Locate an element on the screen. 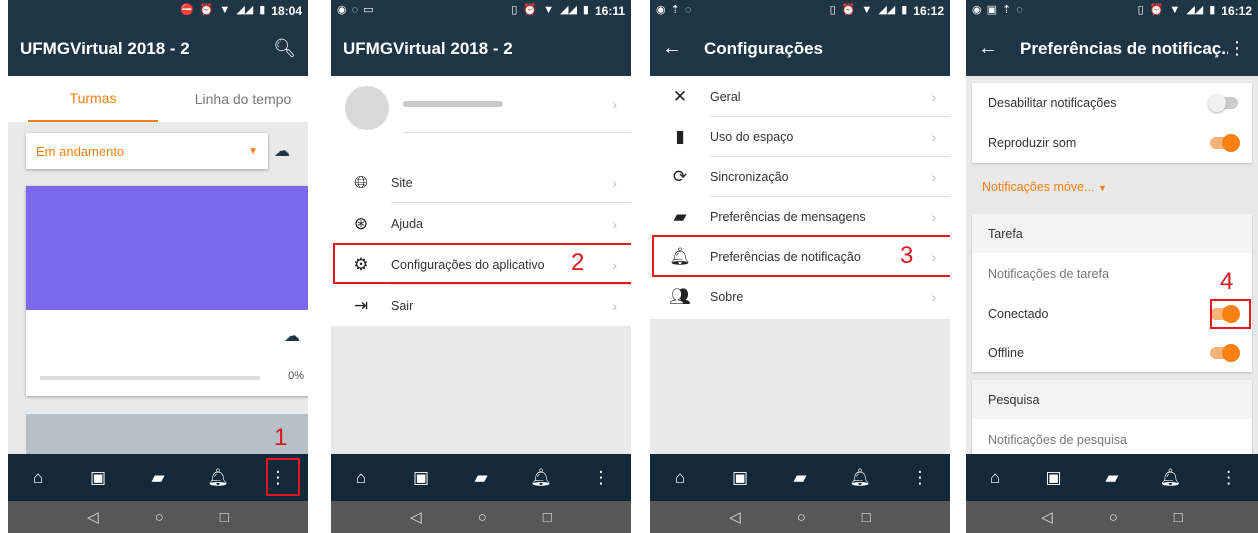 Image resolution: width=1258 pixels, height=533 pixels. users-icon: 👥︎ is located at coordinates (680, 296).